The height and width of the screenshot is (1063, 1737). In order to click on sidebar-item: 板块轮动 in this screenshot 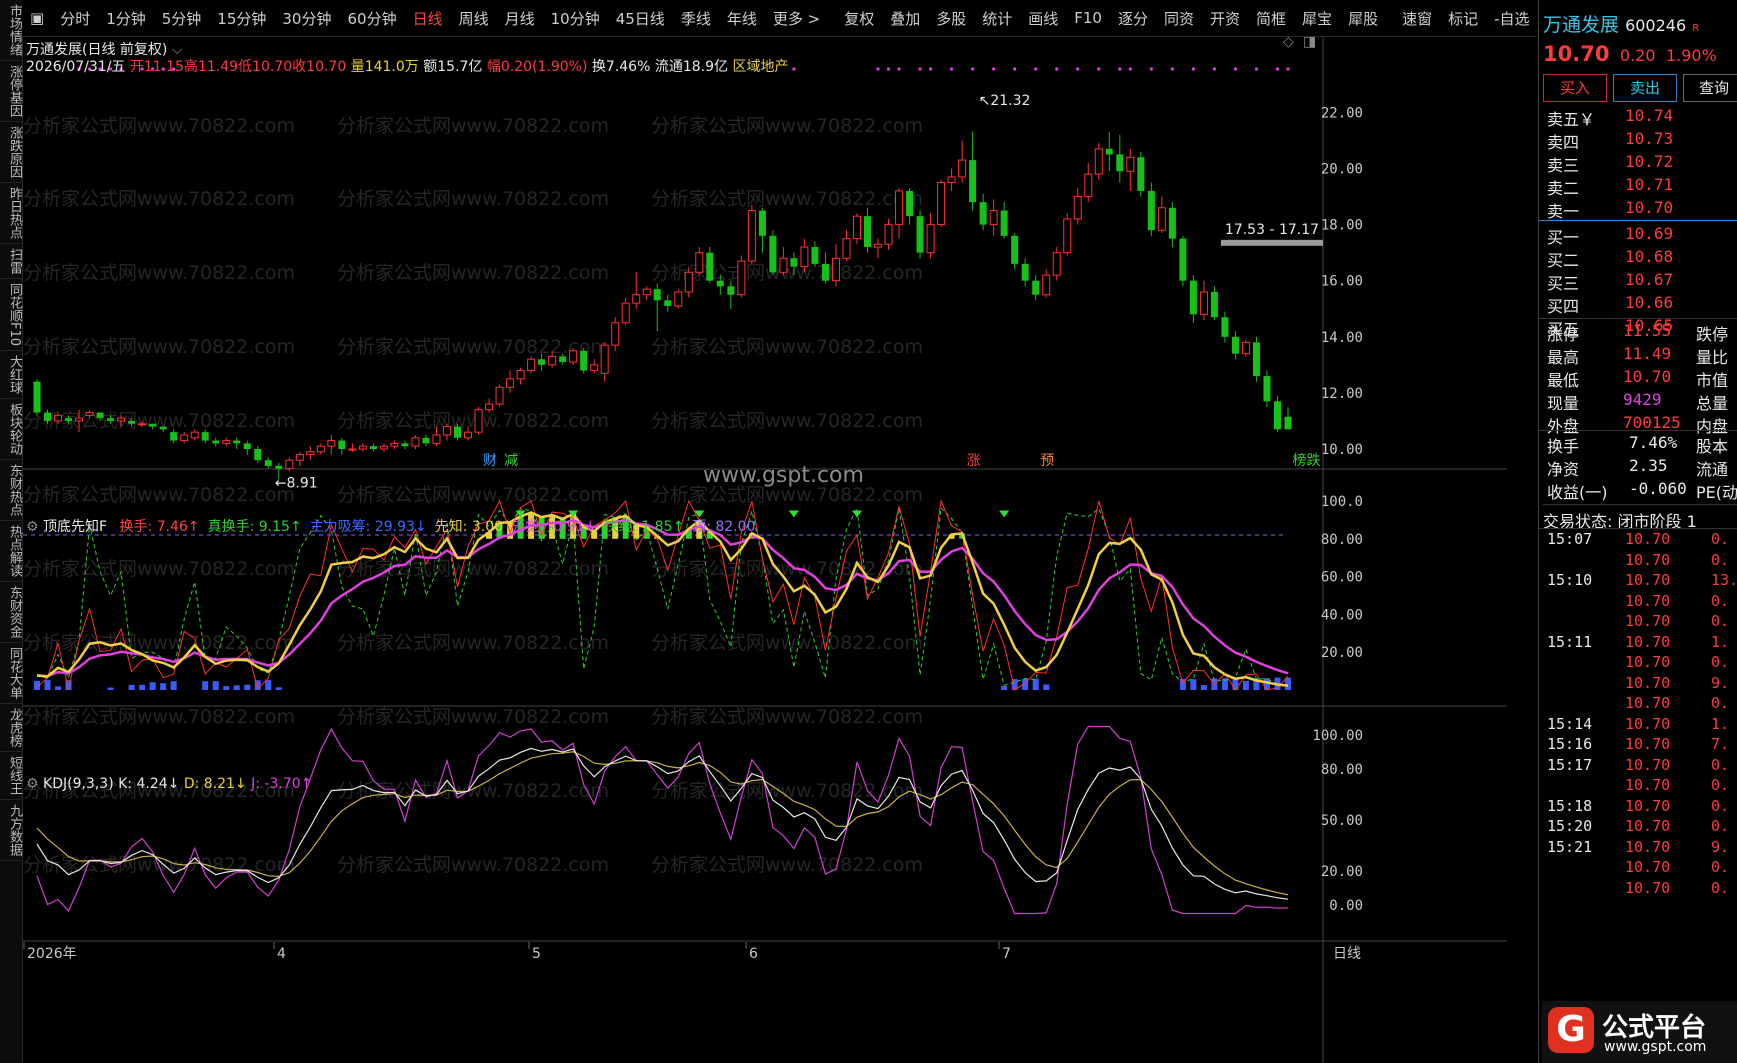, I will do `click(11, 430)`.